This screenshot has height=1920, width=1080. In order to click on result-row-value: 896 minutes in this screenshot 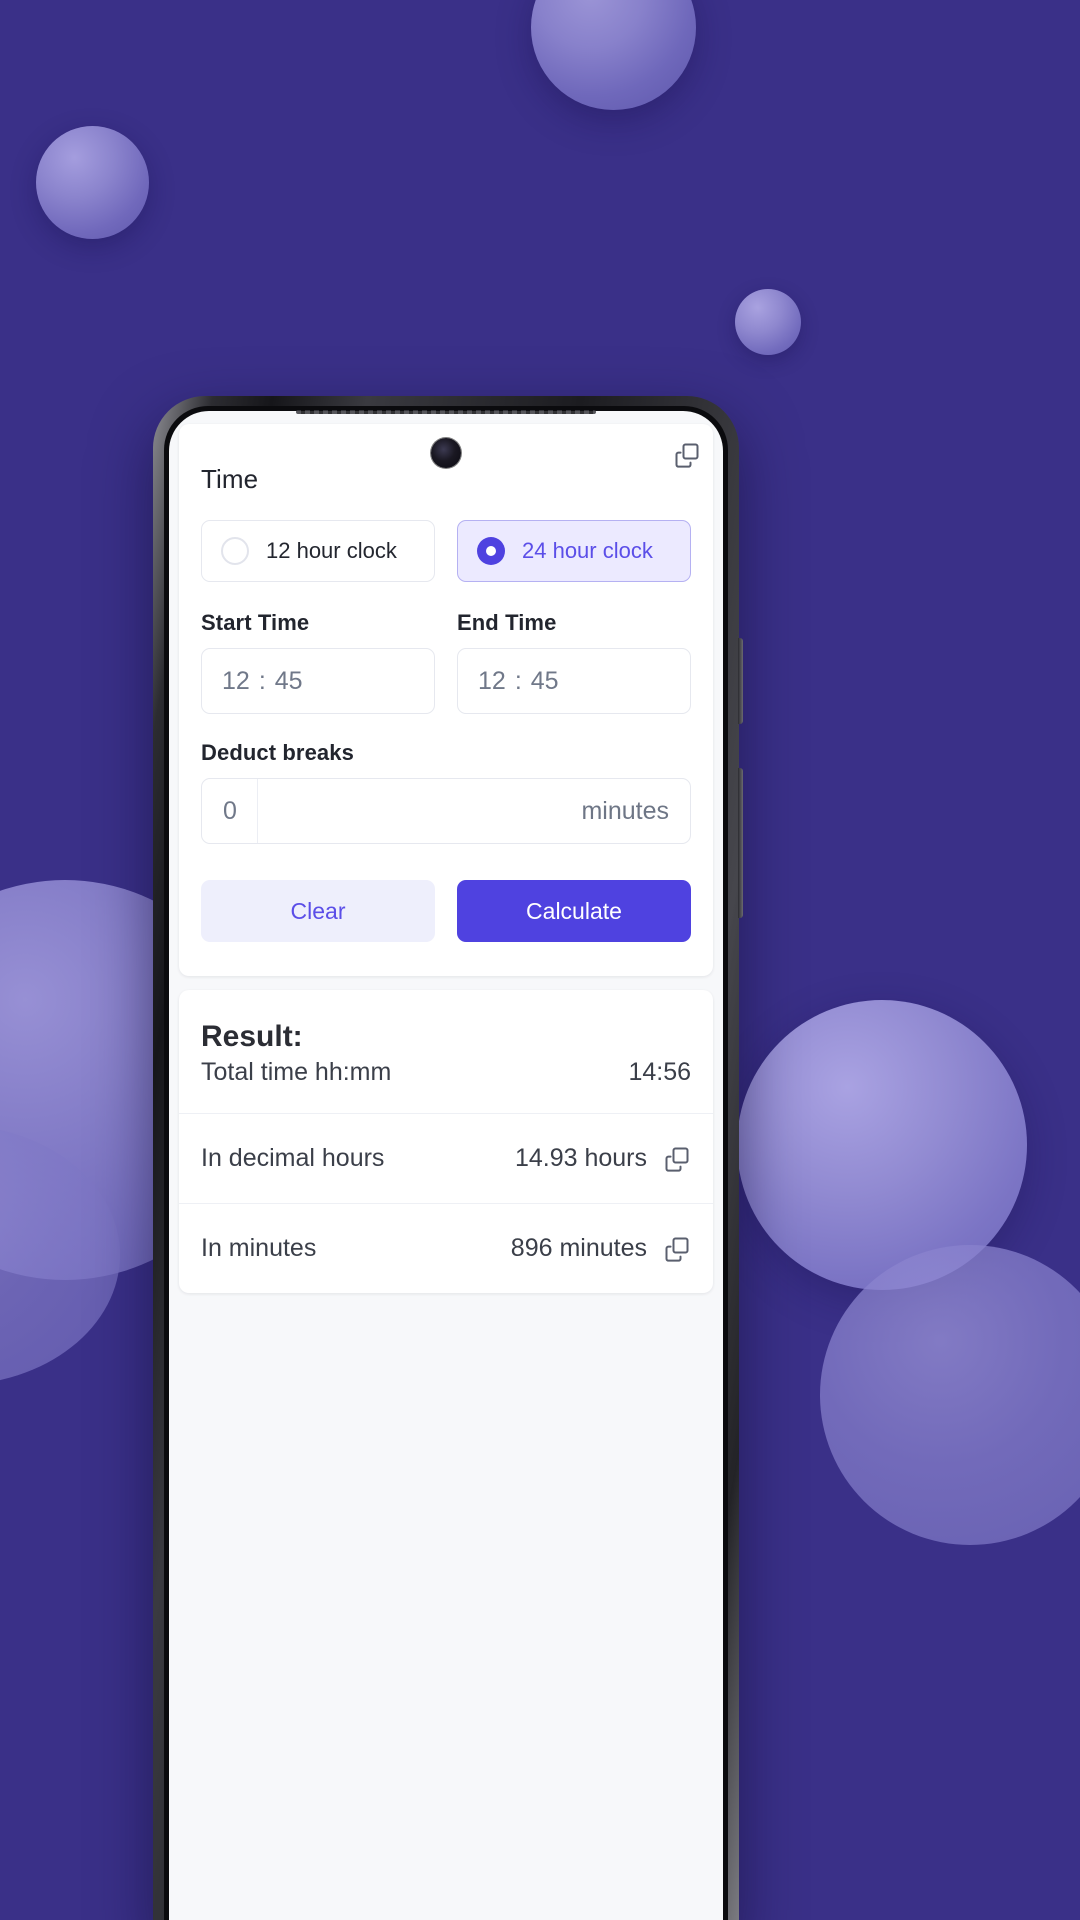, I will do `click(578, 1248)`.